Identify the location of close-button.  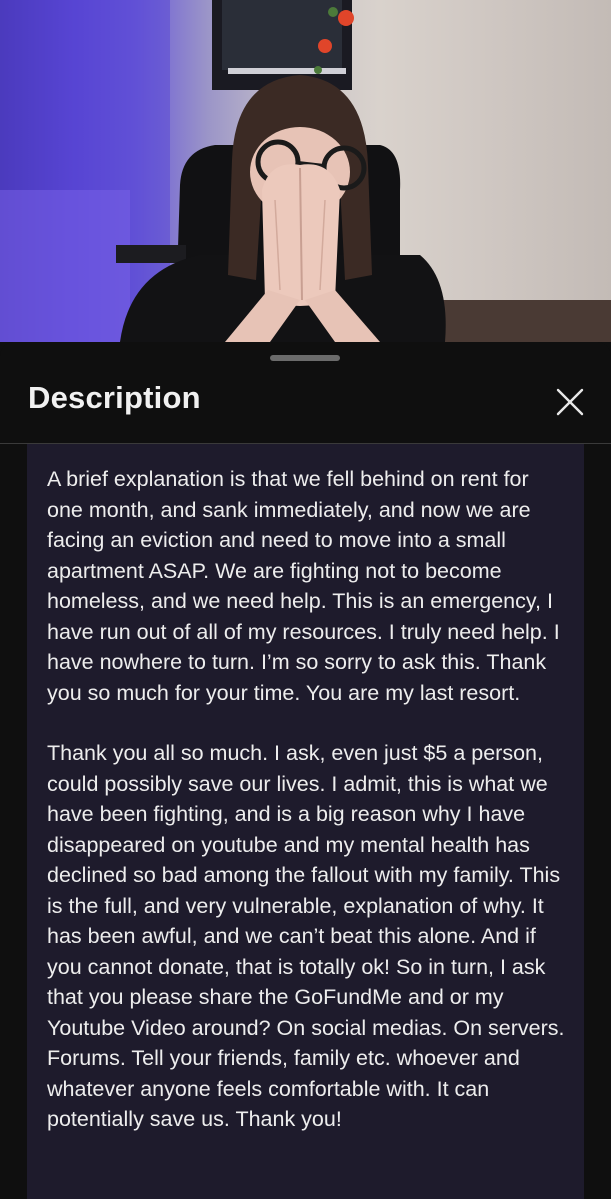
(570, 402).